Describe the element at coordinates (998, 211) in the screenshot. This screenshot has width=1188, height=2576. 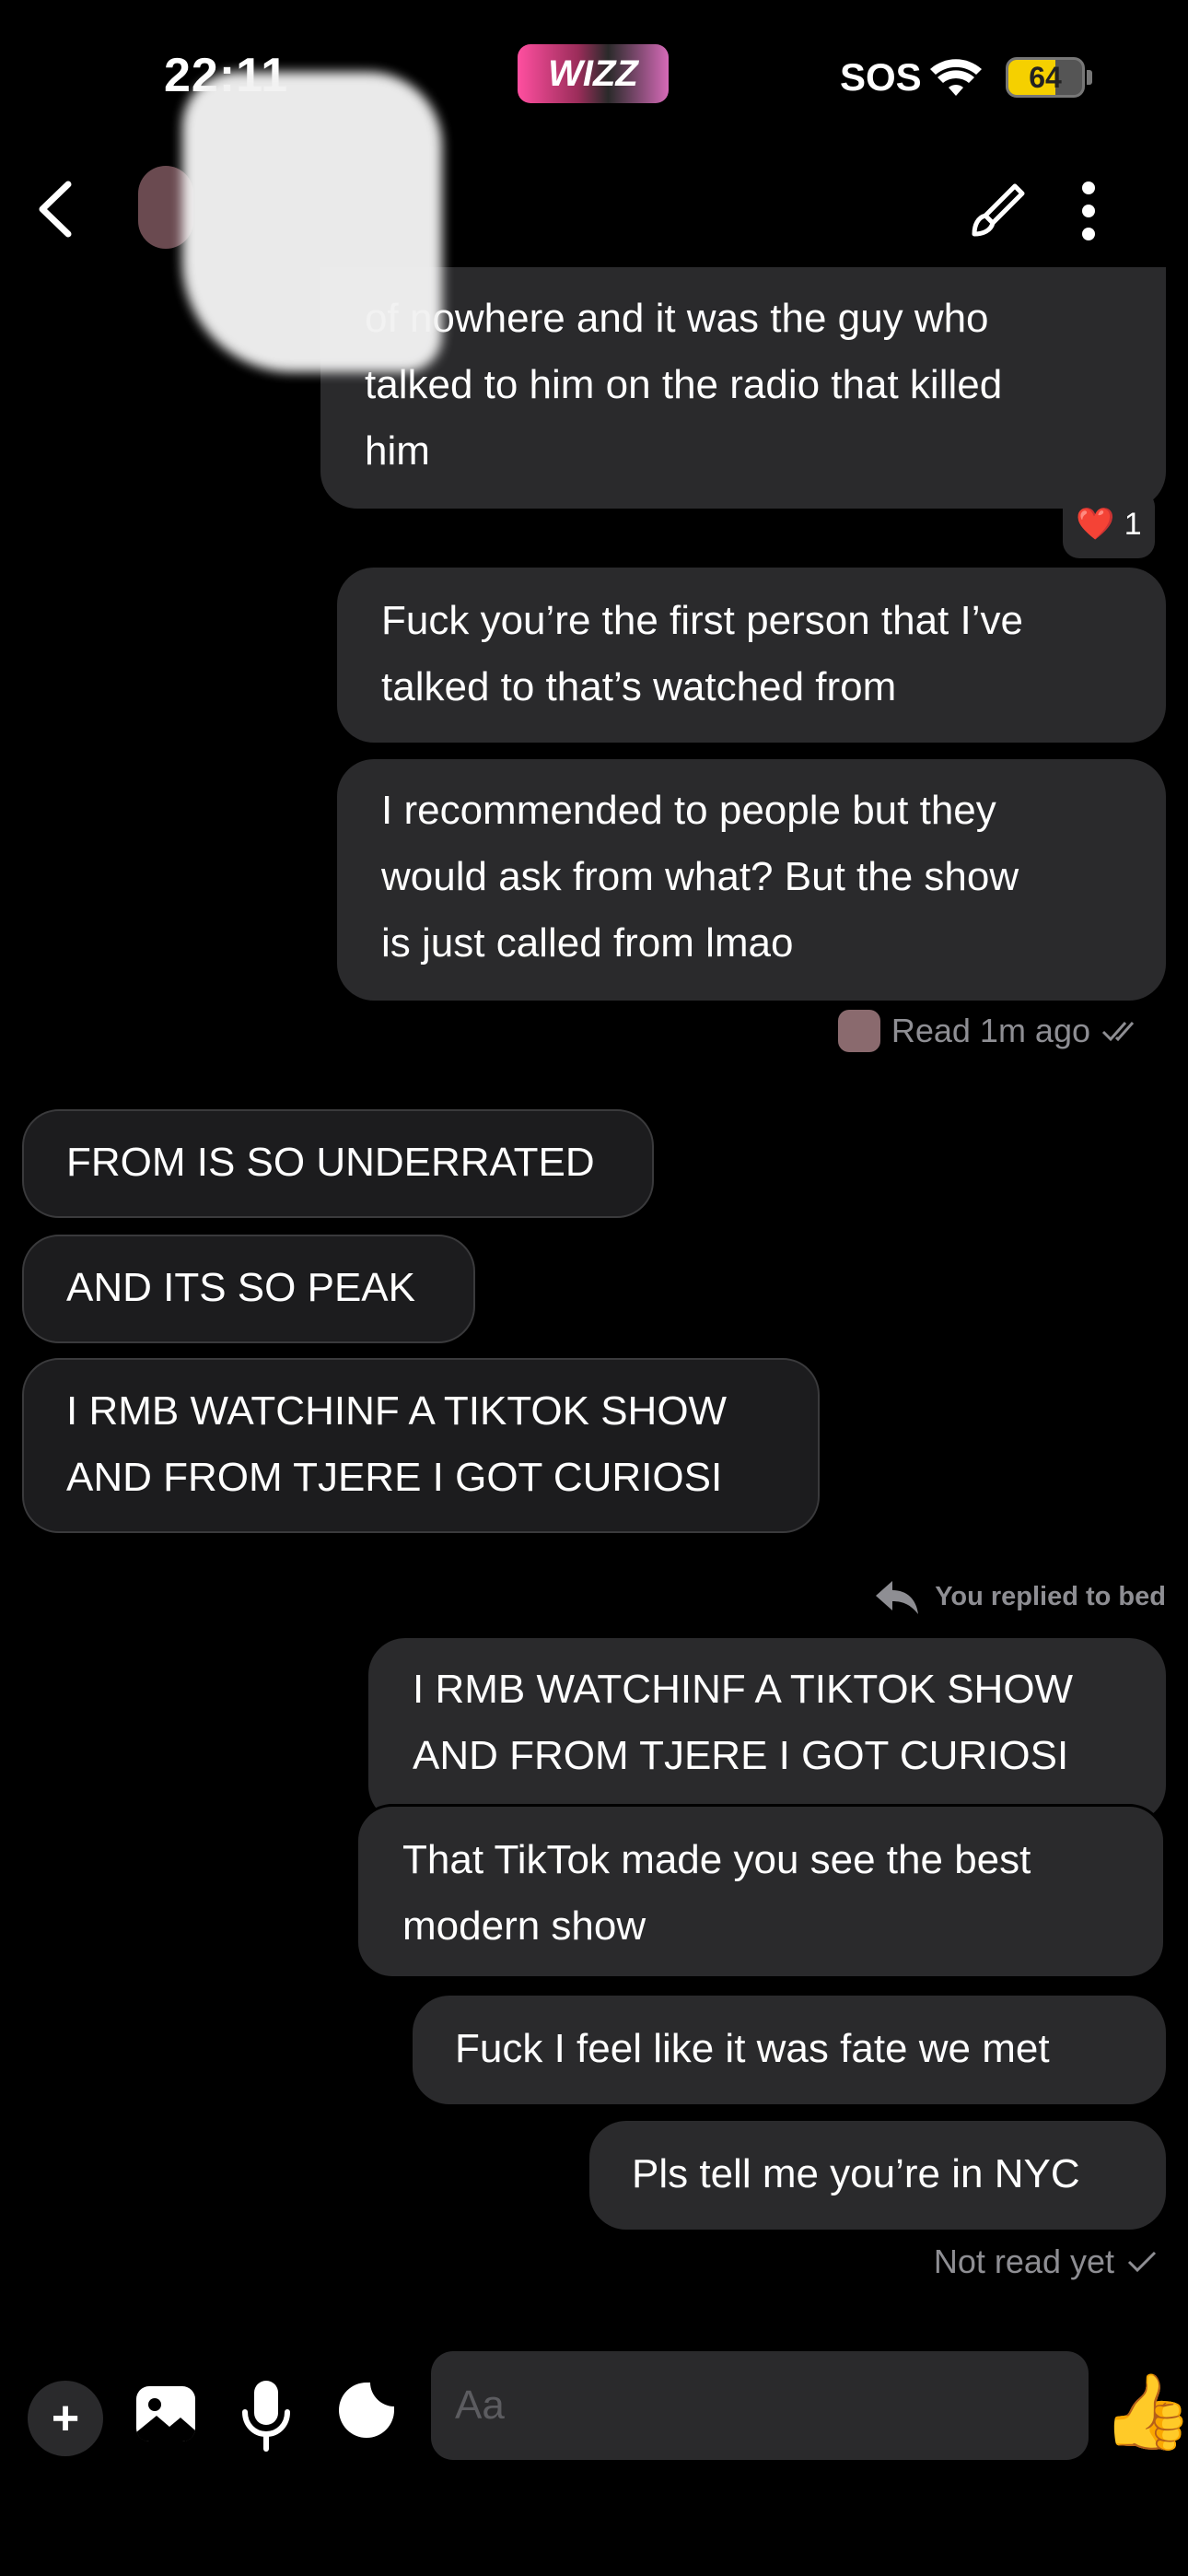
I see `brush-icon` at that location.